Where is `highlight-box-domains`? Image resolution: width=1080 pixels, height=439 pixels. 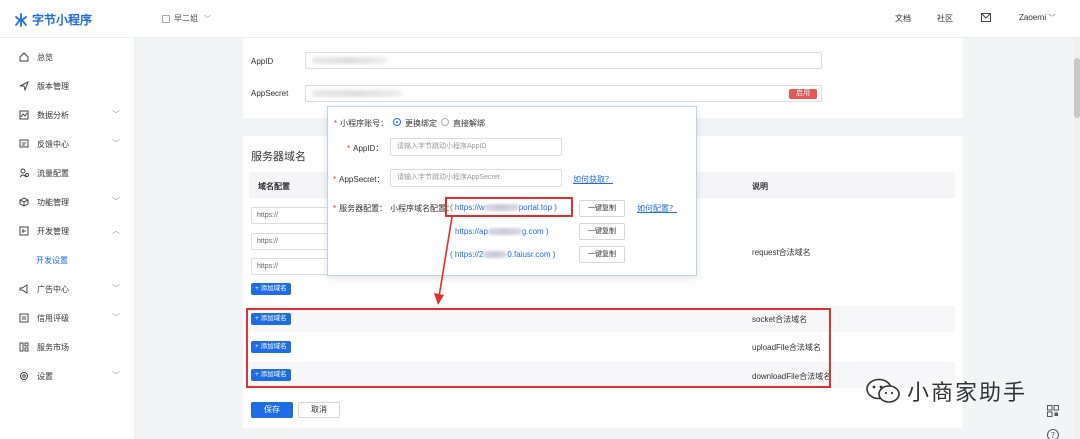 highlight-box-domains is located at coordinates (538, 348).